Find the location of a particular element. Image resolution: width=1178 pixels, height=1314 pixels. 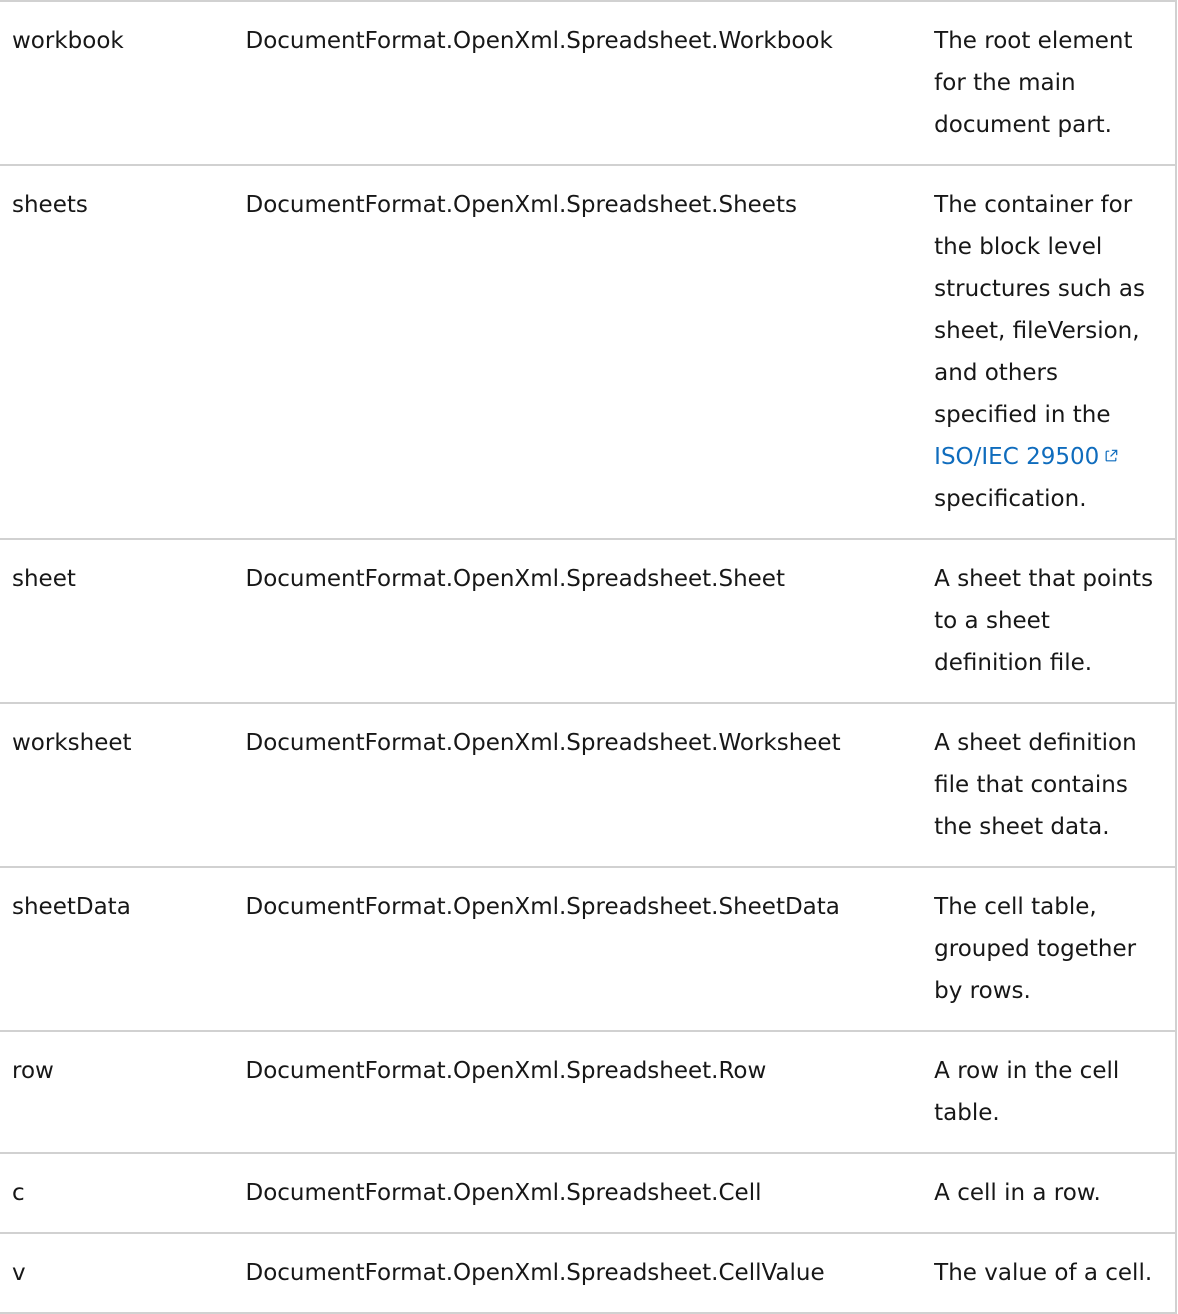

external-link-icon is located at coordinates (1111, 455).